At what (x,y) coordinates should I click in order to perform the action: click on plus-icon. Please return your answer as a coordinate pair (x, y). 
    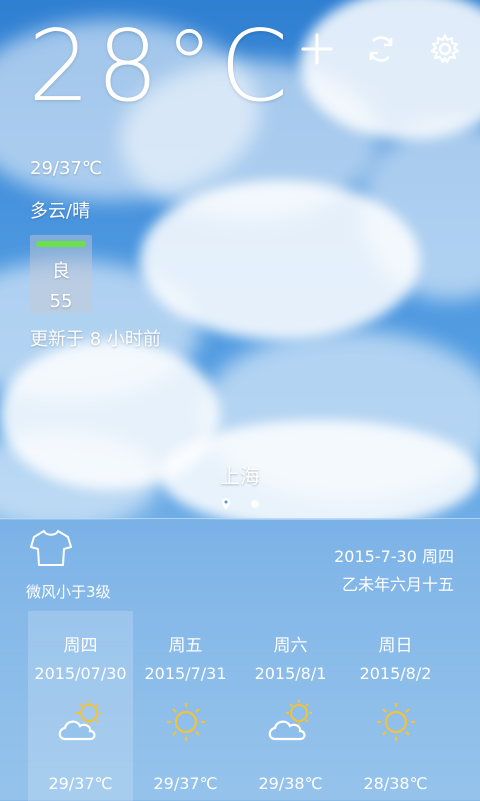
    Looking at the image, I should click on (317, 49).